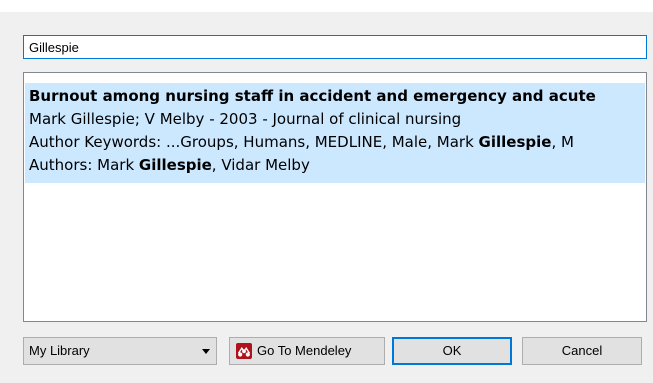 Image resolution: width=653 pixels, height=383 pixels. Describe the element at coordinates (452, 351) in the screenshot. I see `ok-button: OK` at that location.